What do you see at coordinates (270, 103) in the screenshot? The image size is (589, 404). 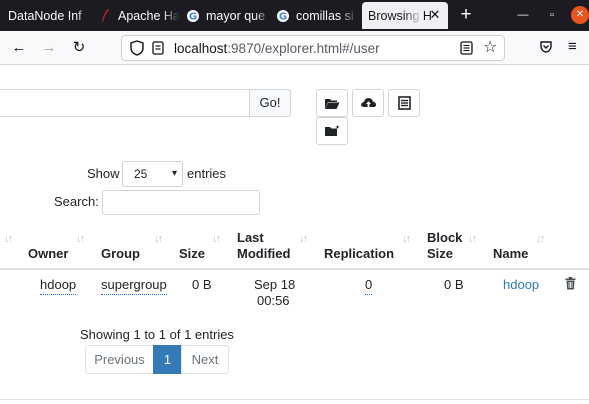 I see `go-button: Go!` at bounding box center [270, 103].